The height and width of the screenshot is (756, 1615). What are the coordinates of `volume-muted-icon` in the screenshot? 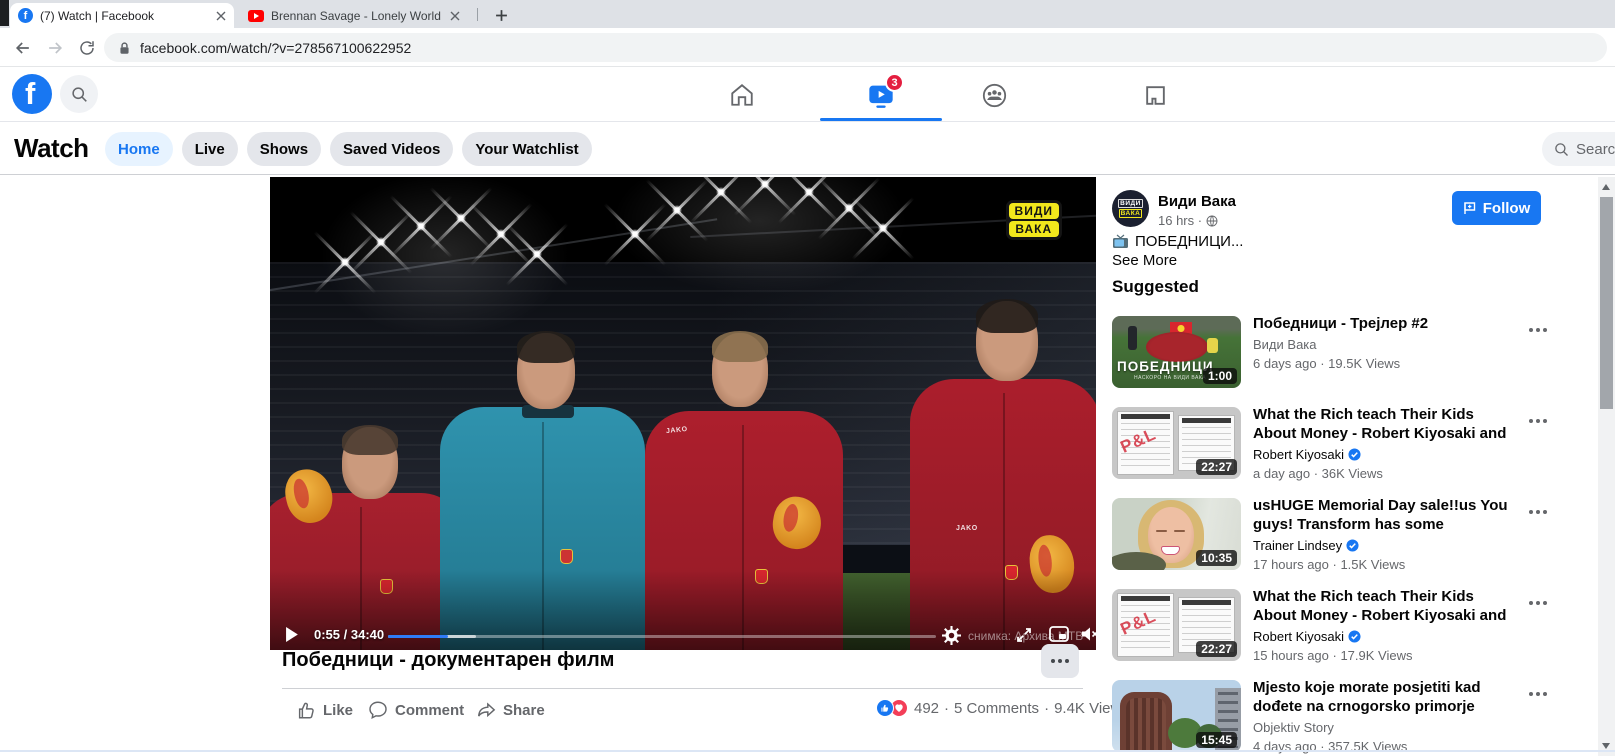 It's located at (1088, 634).